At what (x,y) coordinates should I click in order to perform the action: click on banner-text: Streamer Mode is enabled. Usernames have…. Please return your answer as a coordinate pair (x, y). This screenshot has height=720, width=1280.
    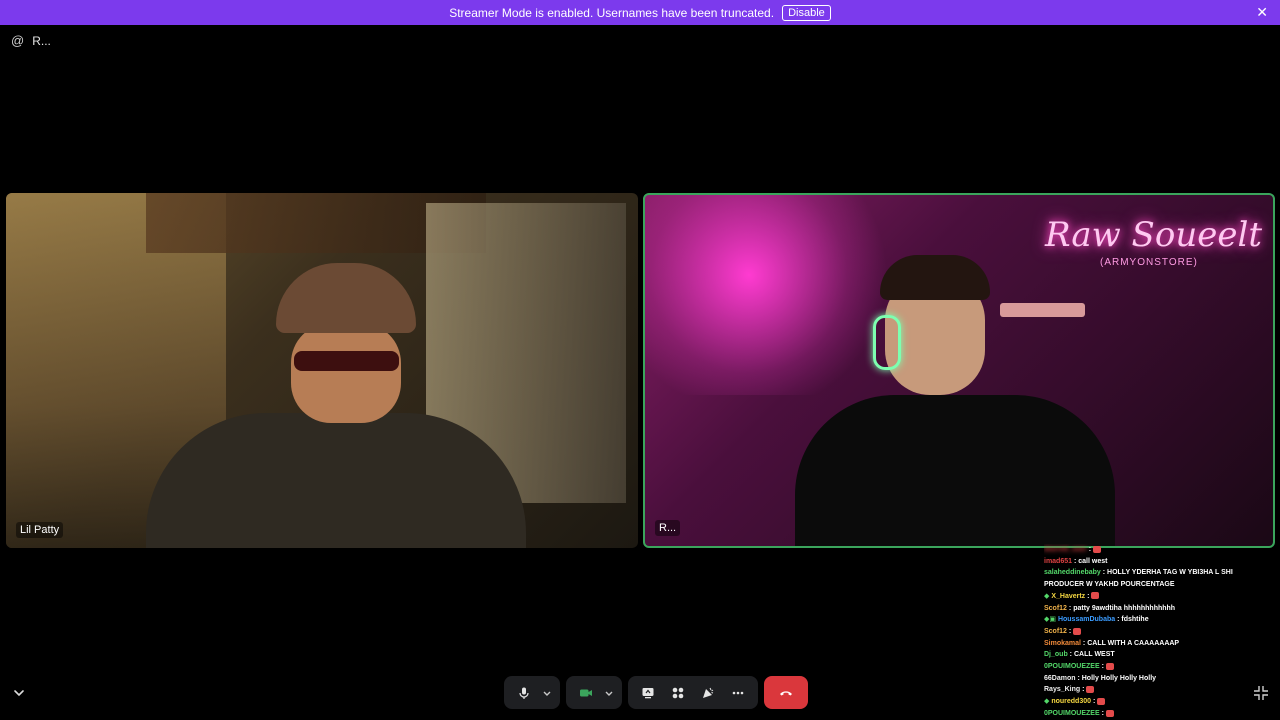
    Looking at the image, I should click on (612, 12).